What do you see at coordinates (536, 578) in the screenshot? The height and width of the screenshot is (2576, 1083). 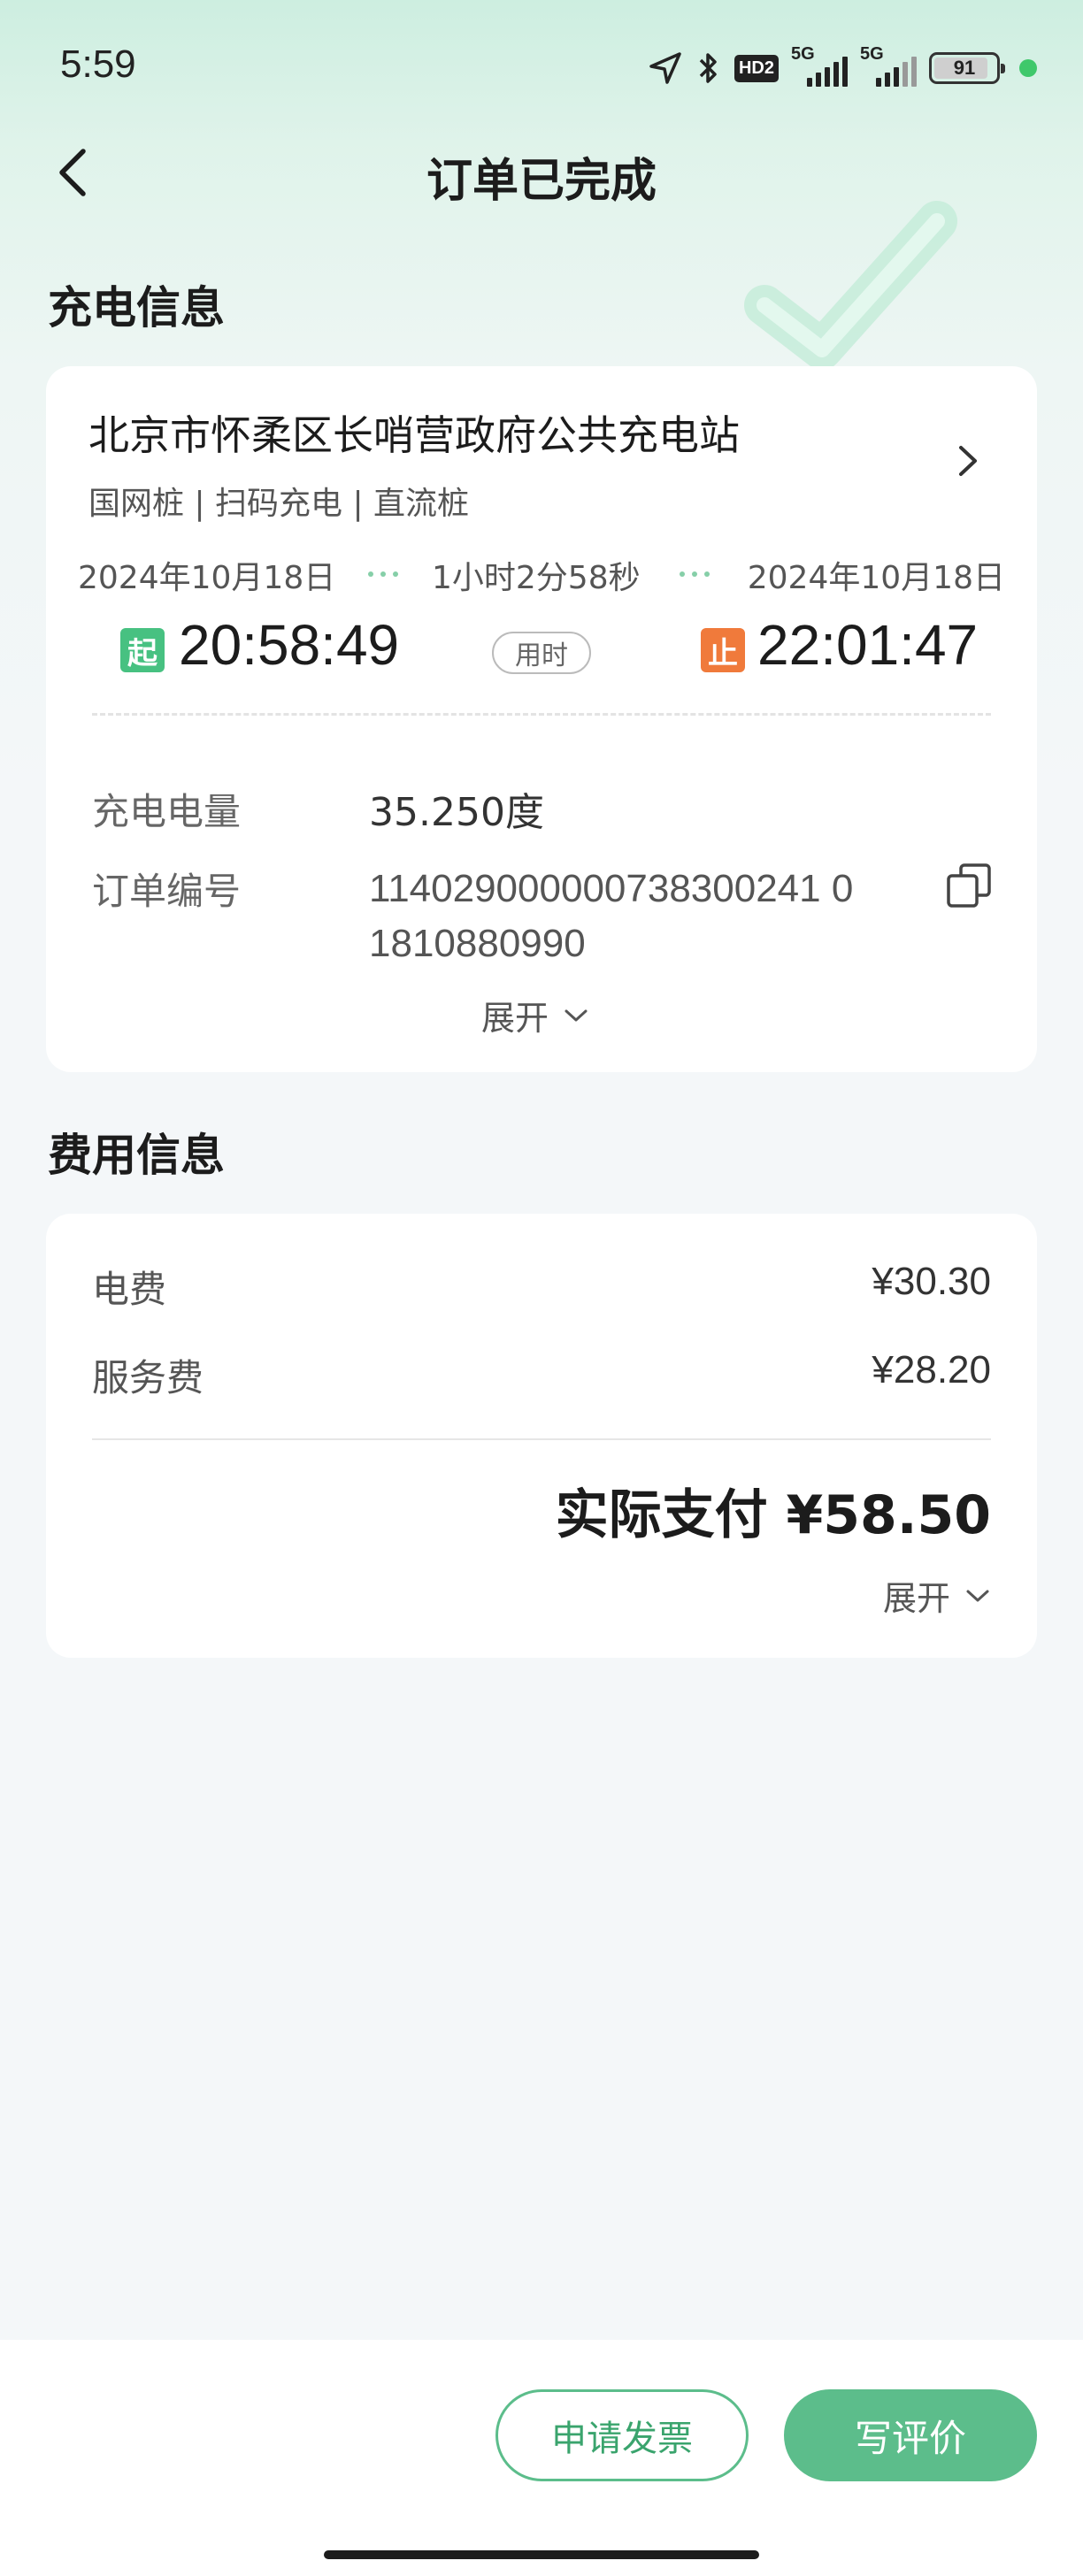 I see `charging-duration: 1小时2分58秒` at bounding box center [536, 578].